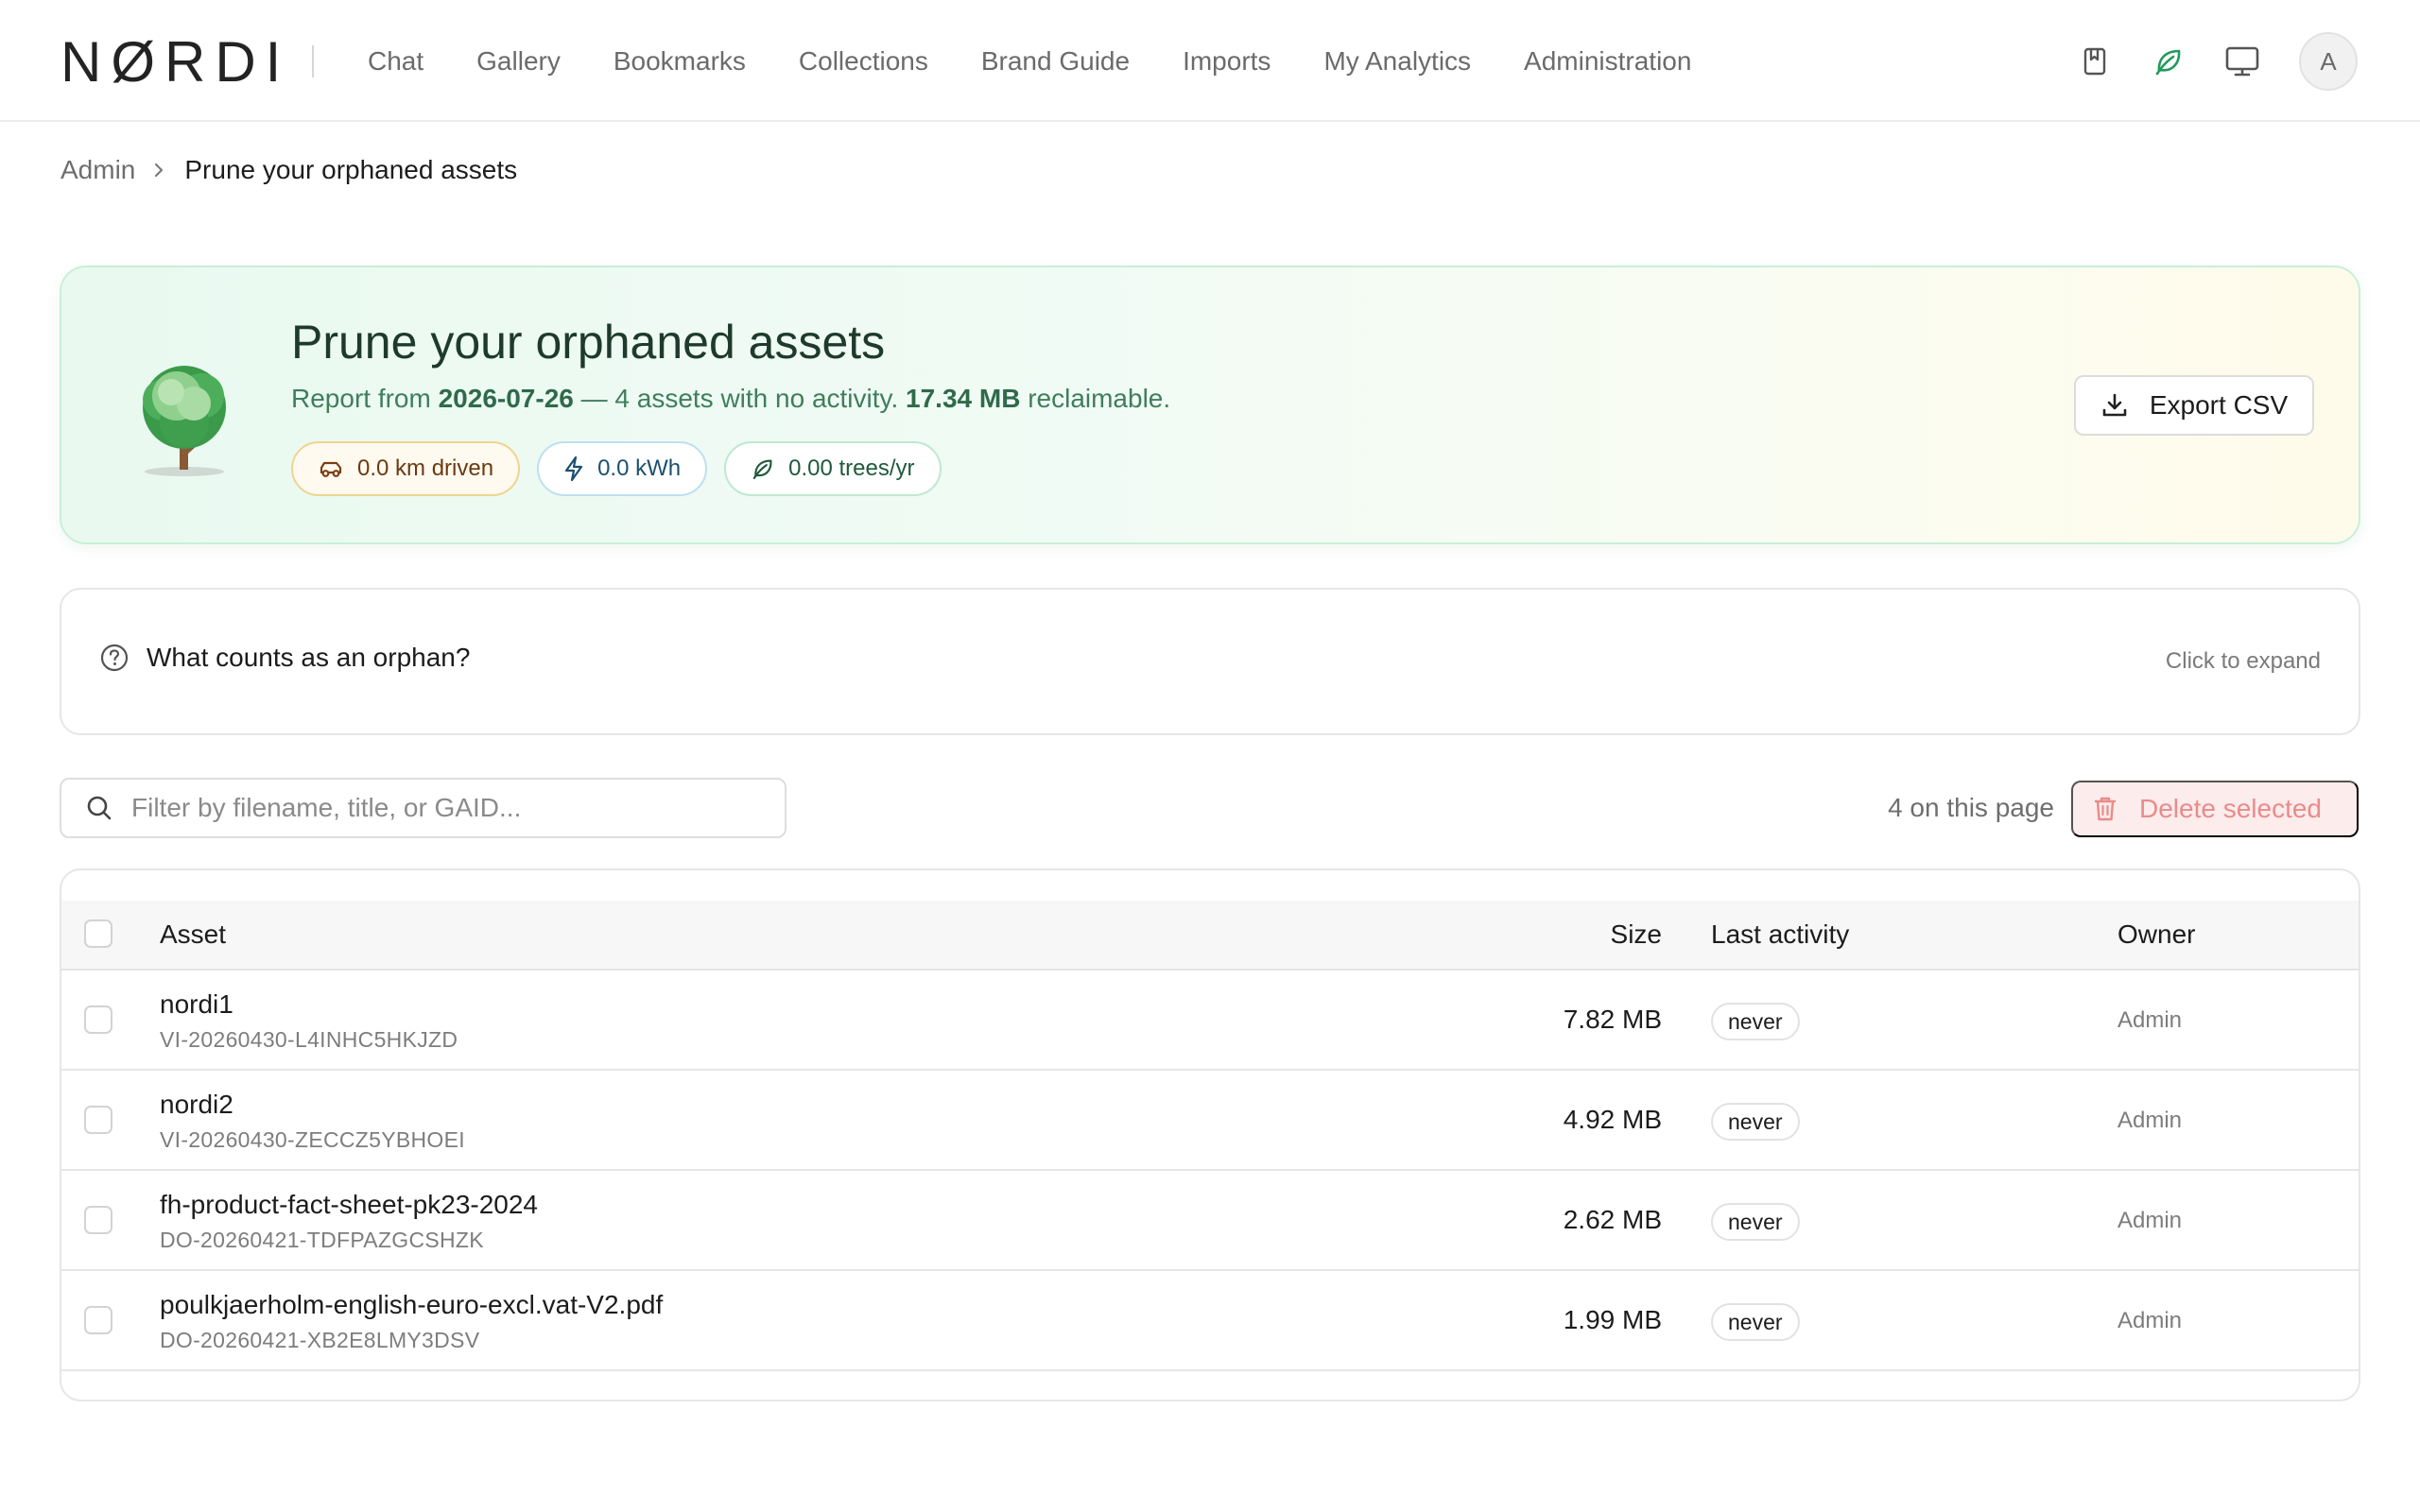  What do you see at coordinates (115, 658) in the screenshot?
I see `help-circle-icon` at bounding box center [115, 658].